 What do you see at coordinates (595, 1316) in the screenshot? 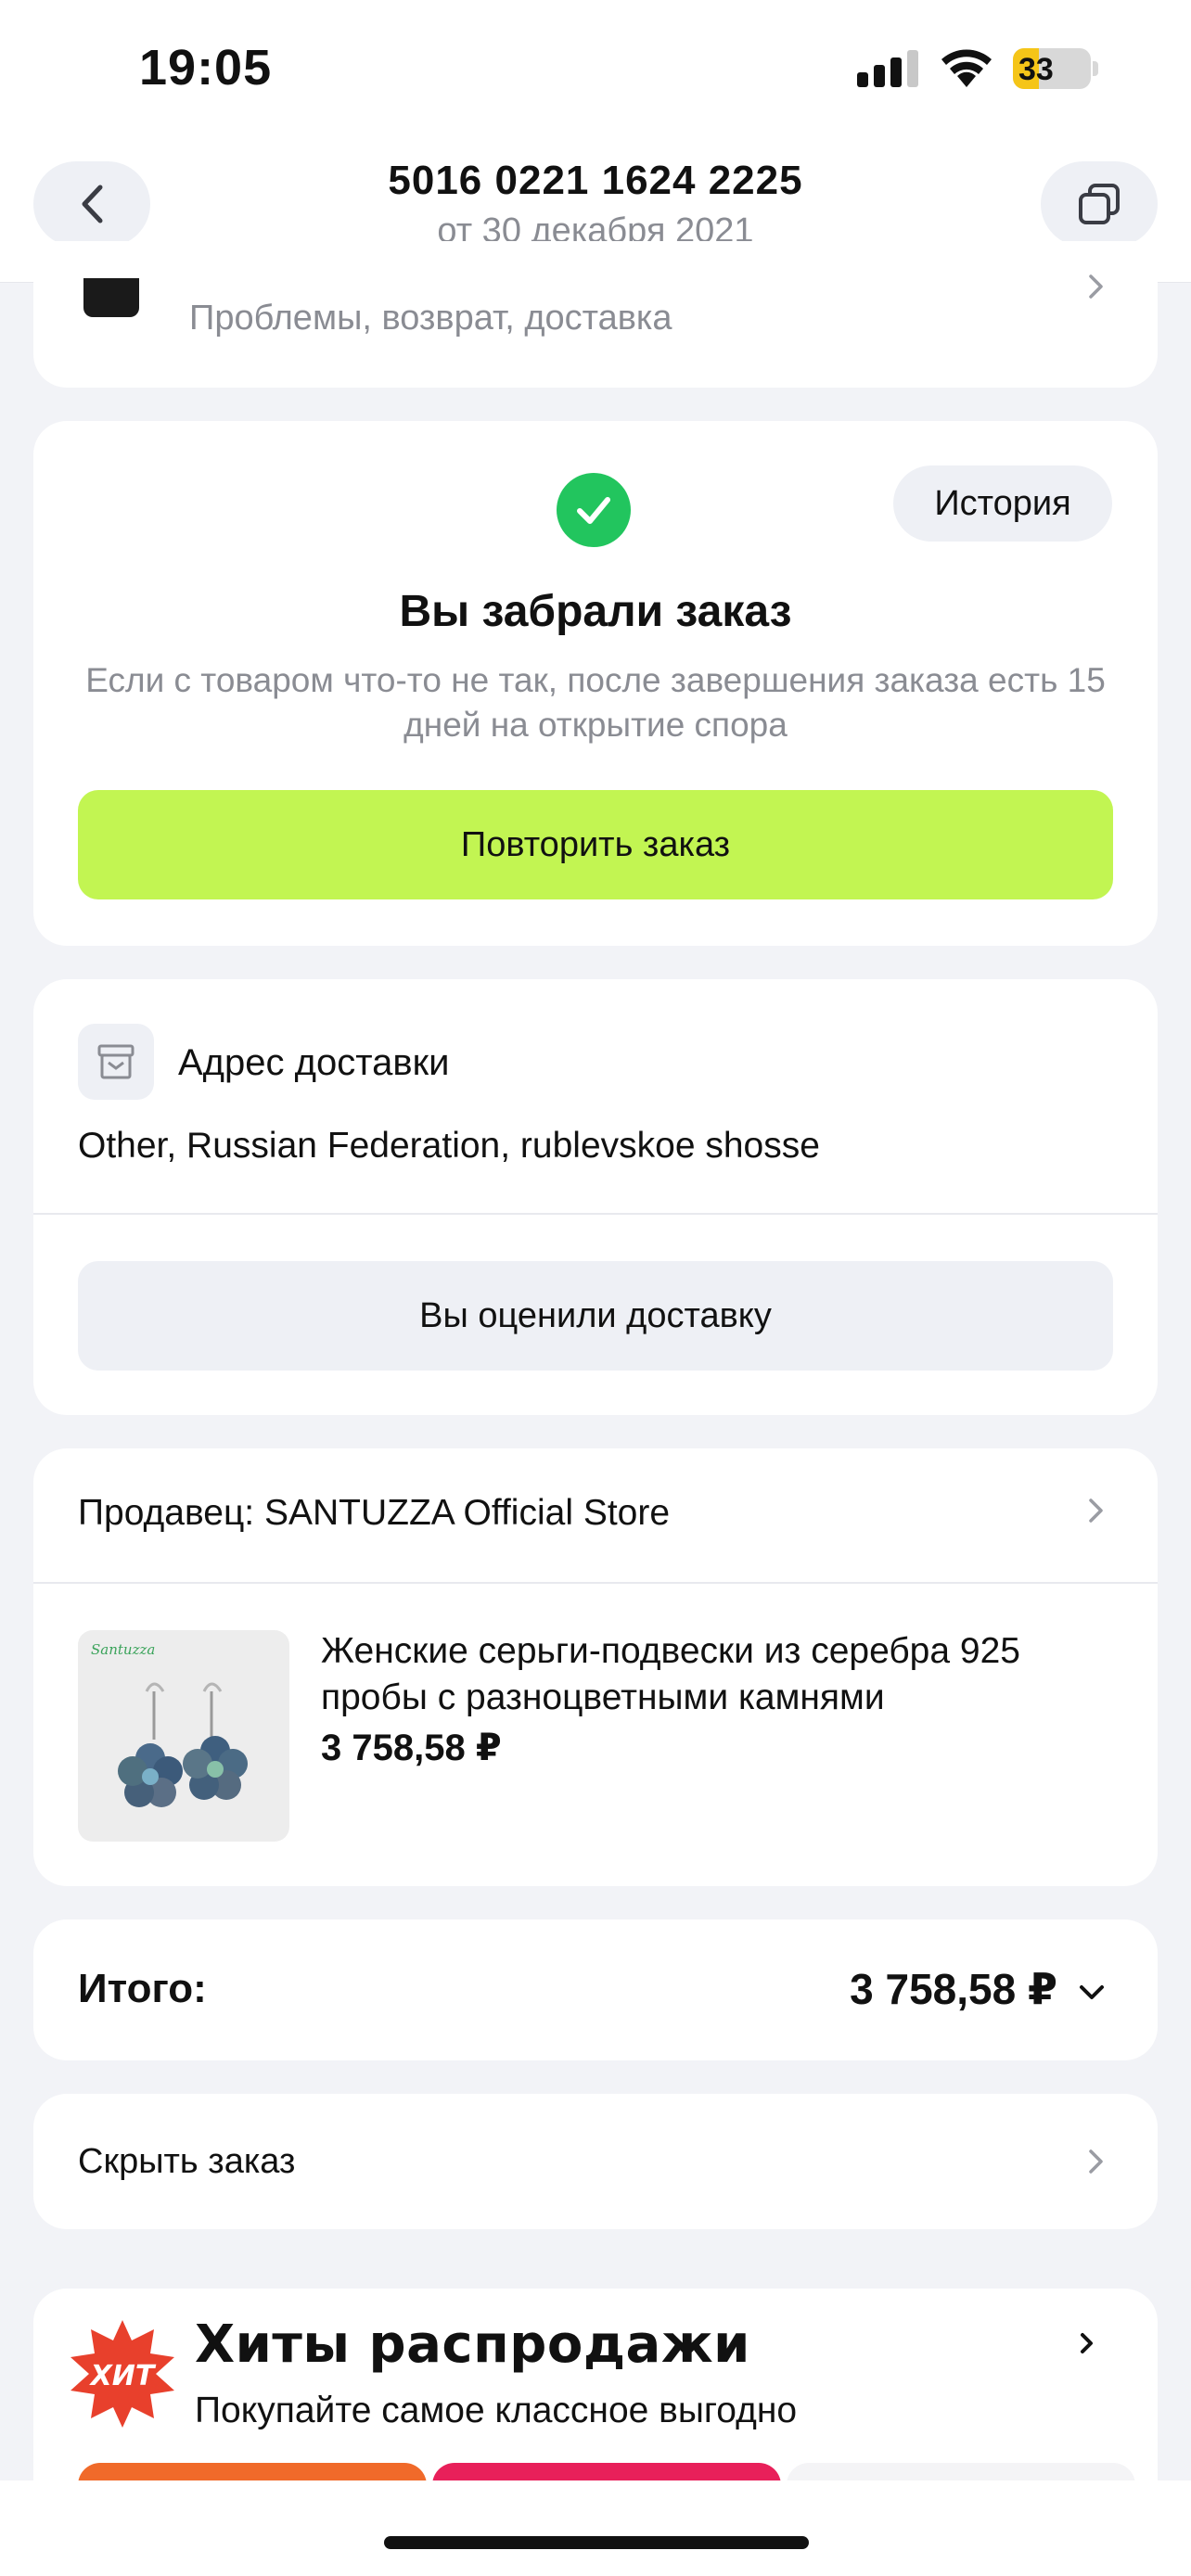
I see `rated-delivery-button: Вы оценили доставку` at bounding box center [595, 1316].